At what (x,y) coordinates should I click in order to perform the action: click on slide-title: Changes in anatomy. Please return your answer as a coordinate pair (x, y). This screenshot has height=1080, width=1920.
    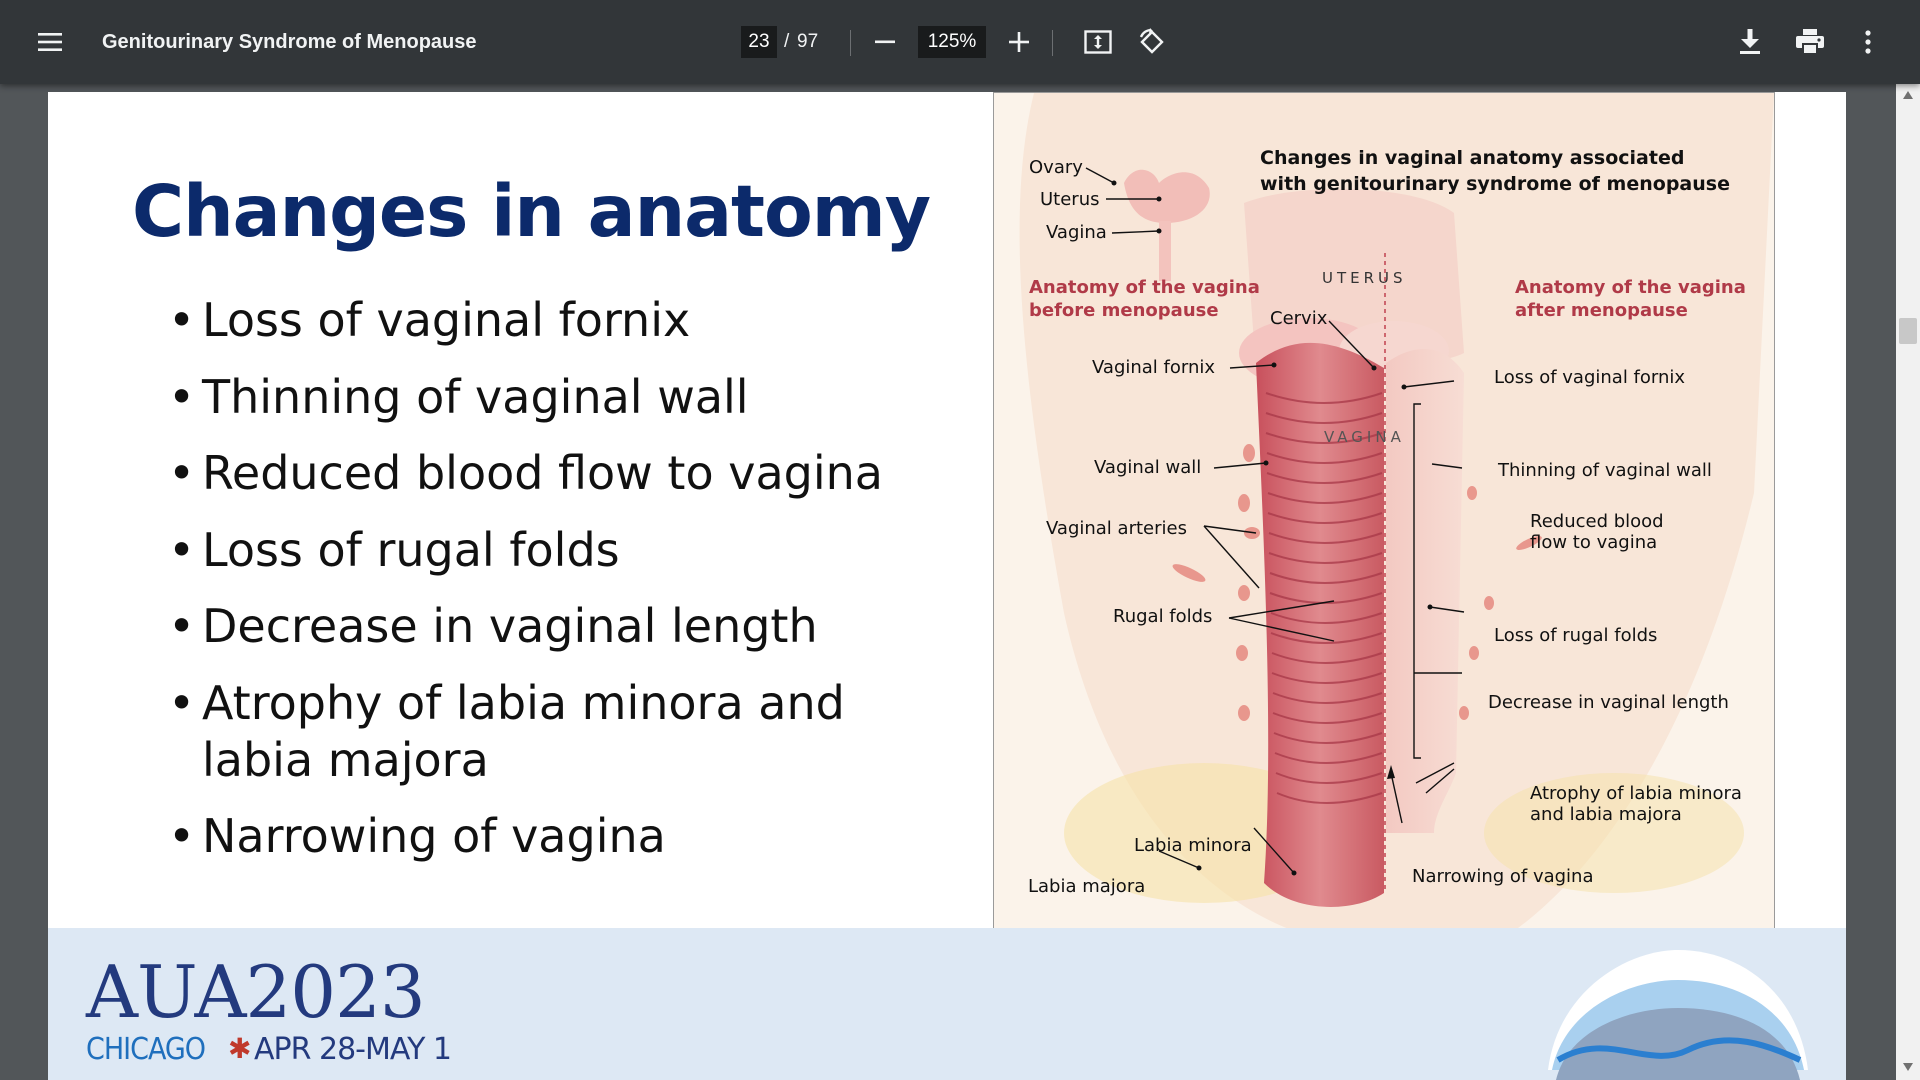
    Looking at the image, I should click on (531, 211).